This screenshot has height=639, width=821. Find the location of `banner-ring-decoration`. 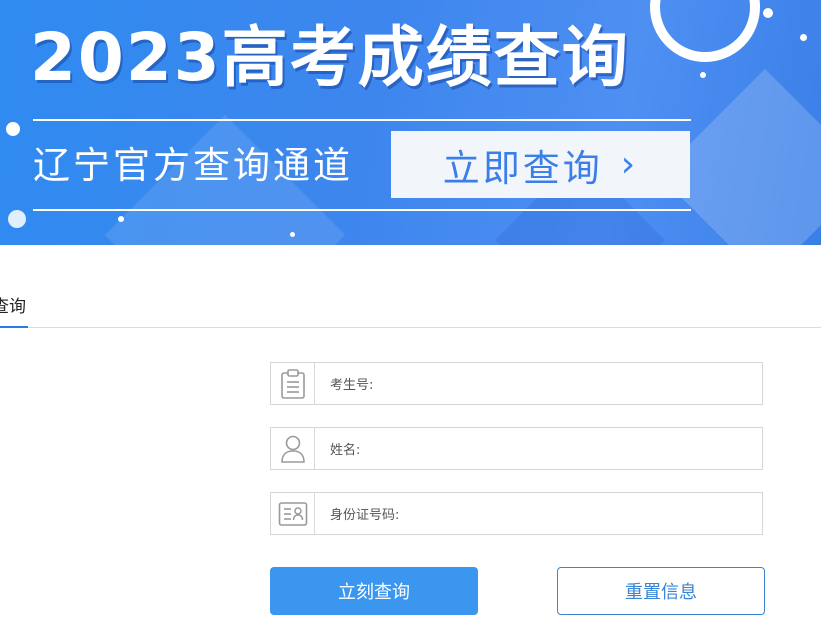

banner-ring-decoration is located at coordinates (705, 31).